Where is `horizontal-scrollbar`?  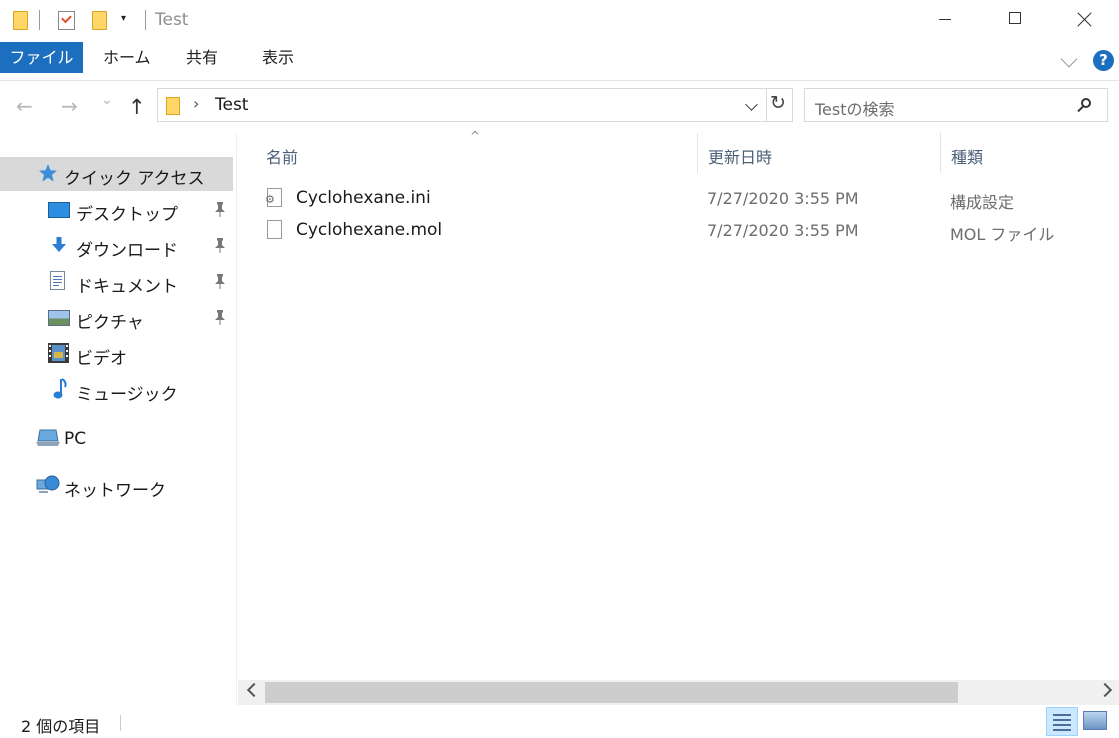 horizontal-scrollbar is located at coordinates (678, 692).